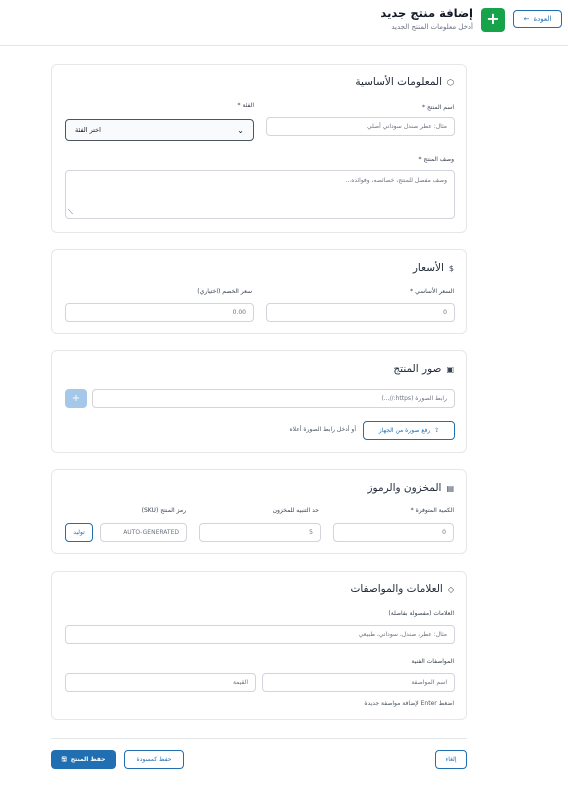 The height and width of the screenshot is (792, 568). Describe the element at coordinates (493, 20) in the screenshot. I see `plus-icon: +` at that location.